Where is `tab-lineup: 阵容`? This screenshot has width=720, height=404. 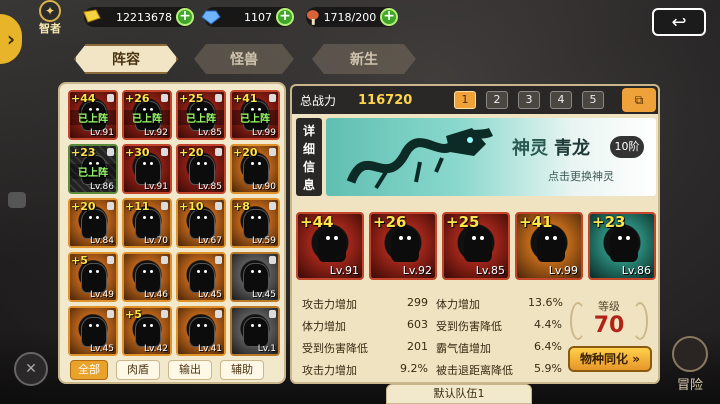 tab-lineup: 阵容 is located at coordinates (126, 59).